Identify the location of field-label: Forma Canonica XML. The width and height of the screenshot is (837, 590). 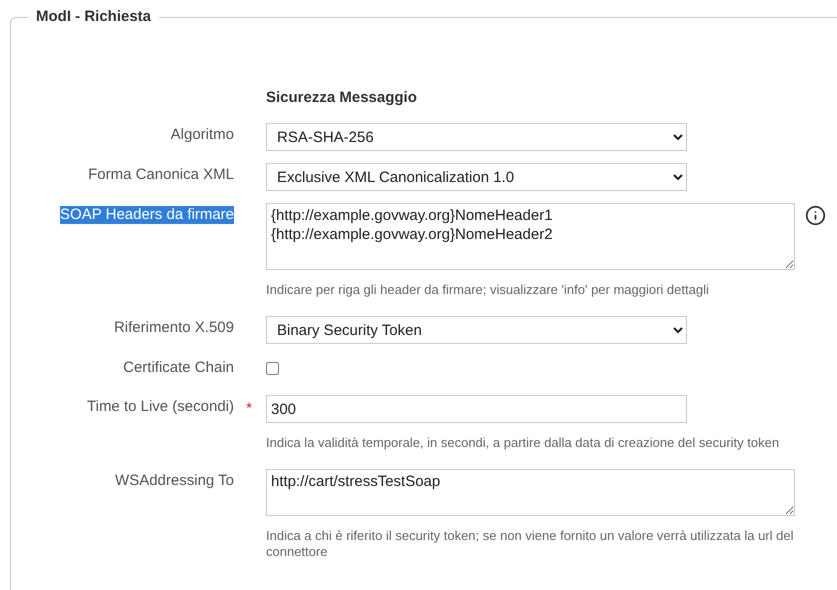
(161, 175).